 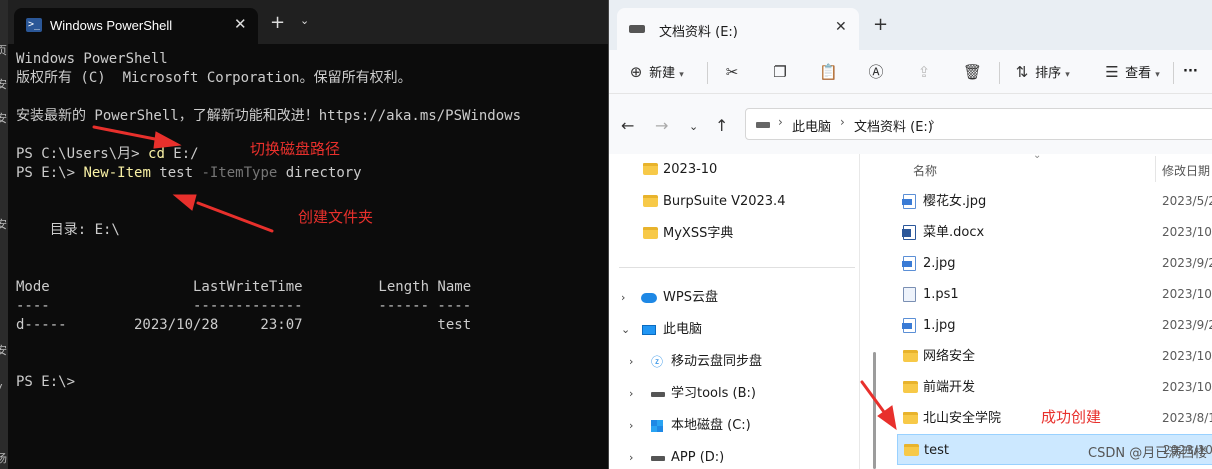 I want to click on nav-item-label: 移动云盘同步盘, so click(x=717, y=361).